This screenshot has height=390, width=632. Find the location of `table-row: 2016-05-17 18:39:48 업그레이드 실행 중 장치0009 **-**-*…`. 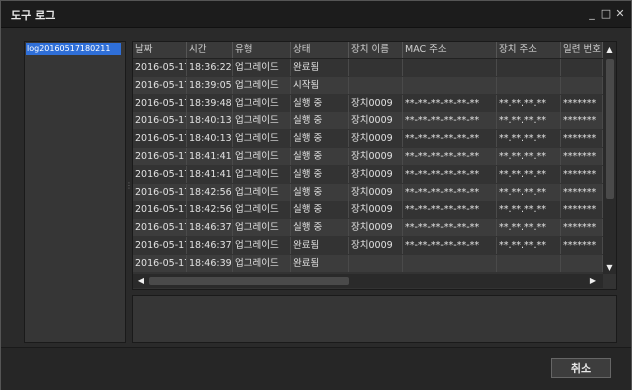

table-row: 2016-05-17 18:39:48 업그레이드 실행 중 장치0009 **-**-*… is located at coordinates (368, 103).